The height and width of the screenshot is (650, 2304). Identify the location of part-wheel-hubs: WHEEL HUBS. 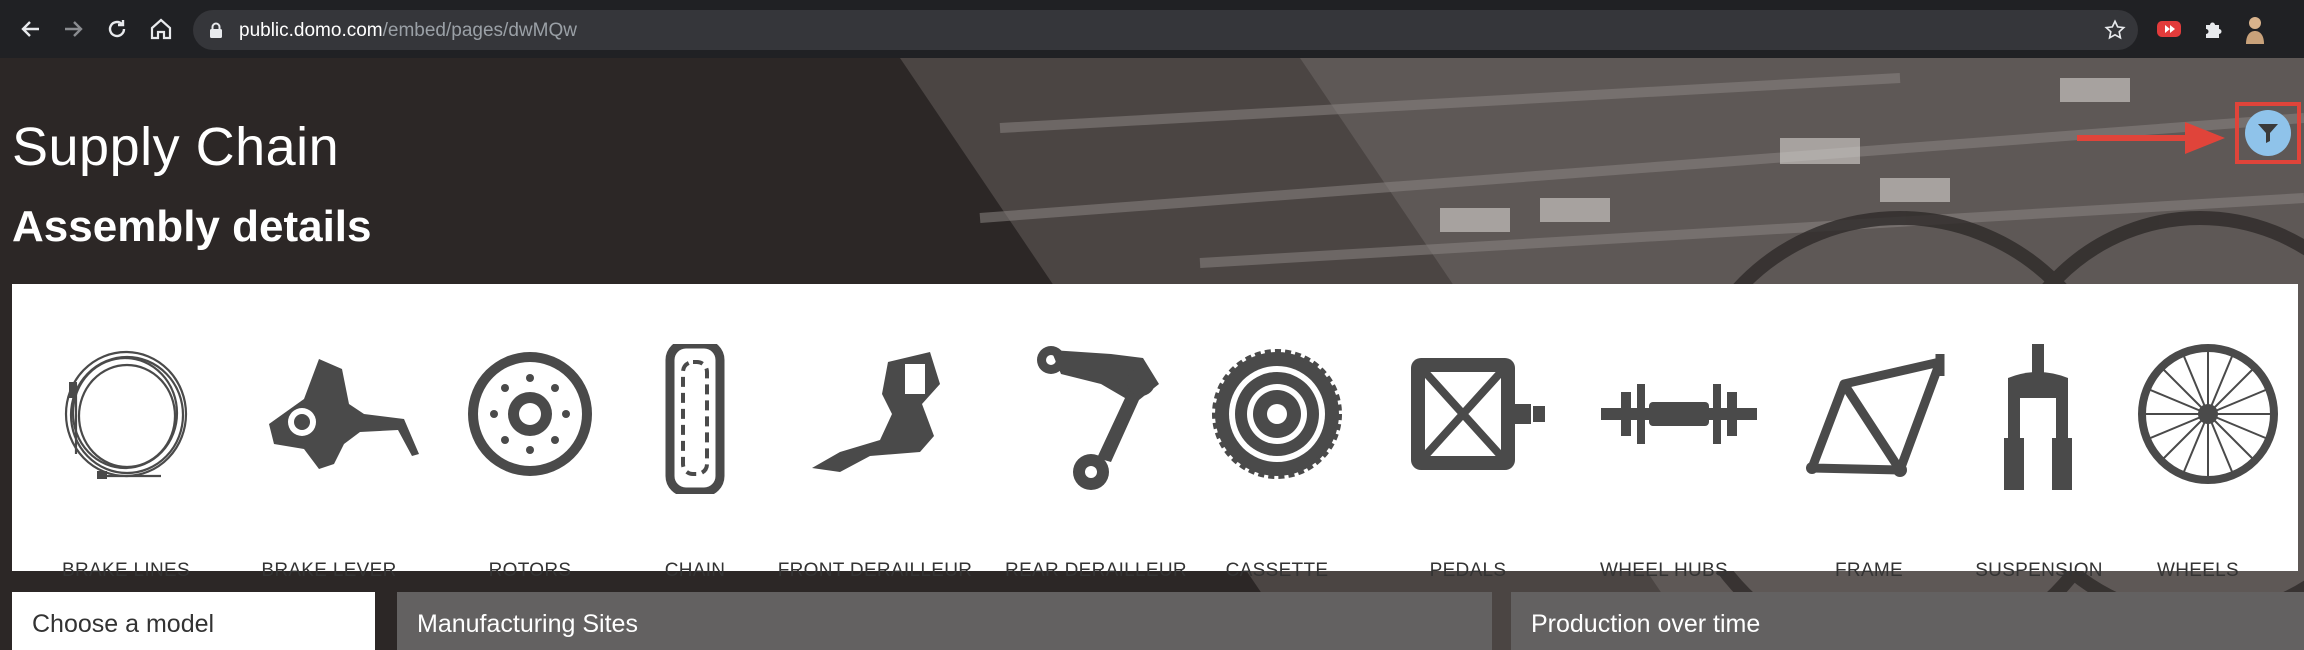
(1664, 432).